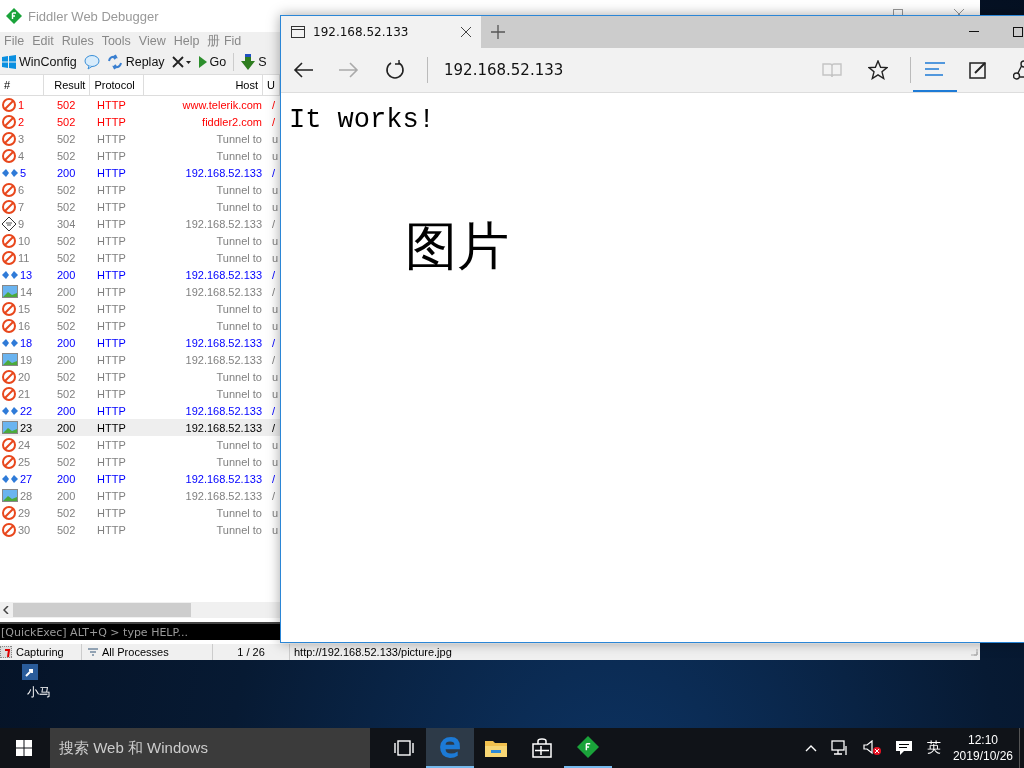  I want to click on menu-item: 册 Fid, so click(226, 41).